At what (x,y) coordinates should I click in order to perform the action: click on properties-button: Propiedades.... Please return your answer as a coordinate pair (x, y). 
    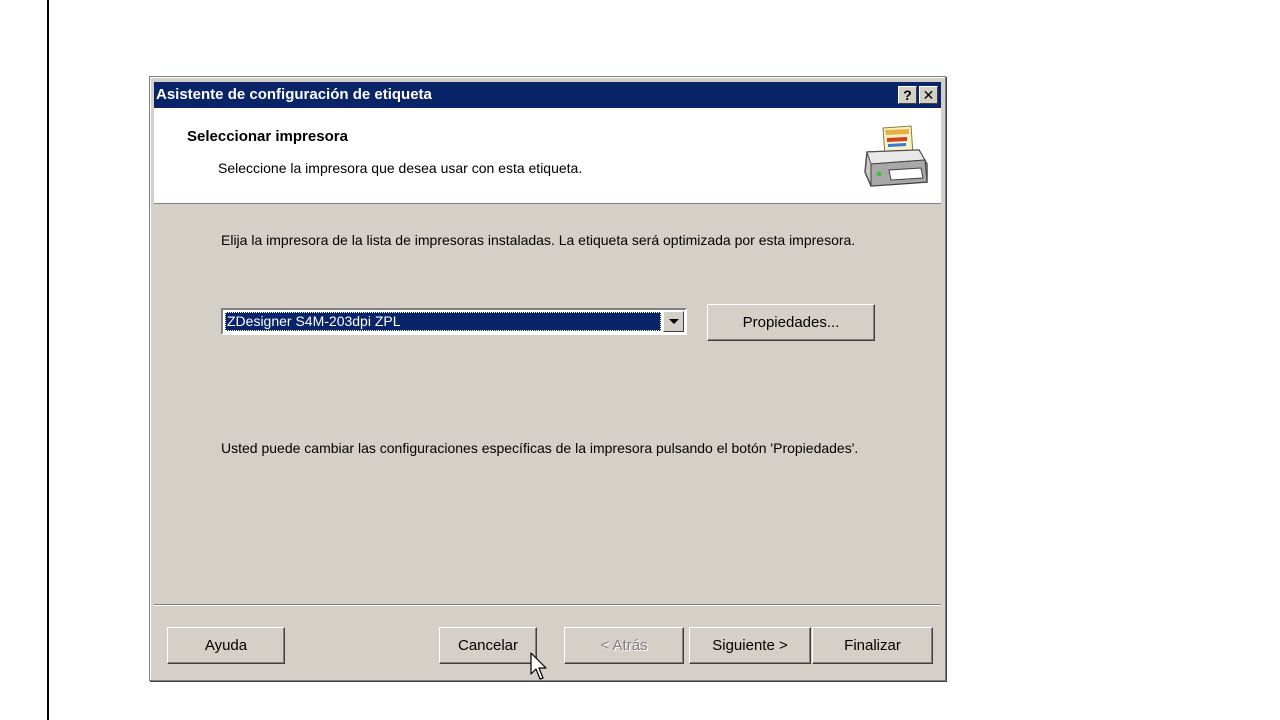
    Looking at the image, I should click on (791, 322).